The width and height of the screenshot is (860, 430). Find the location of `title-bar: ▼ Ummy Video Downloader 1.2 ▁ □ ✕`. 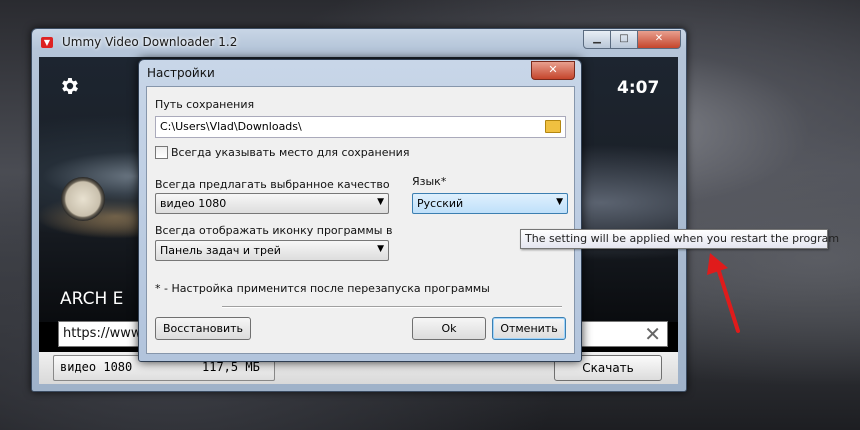

title-bar: ▼ Ummy Video Downloader 1.2 ▁ □ ✕ is located at coordinates (359, 42).